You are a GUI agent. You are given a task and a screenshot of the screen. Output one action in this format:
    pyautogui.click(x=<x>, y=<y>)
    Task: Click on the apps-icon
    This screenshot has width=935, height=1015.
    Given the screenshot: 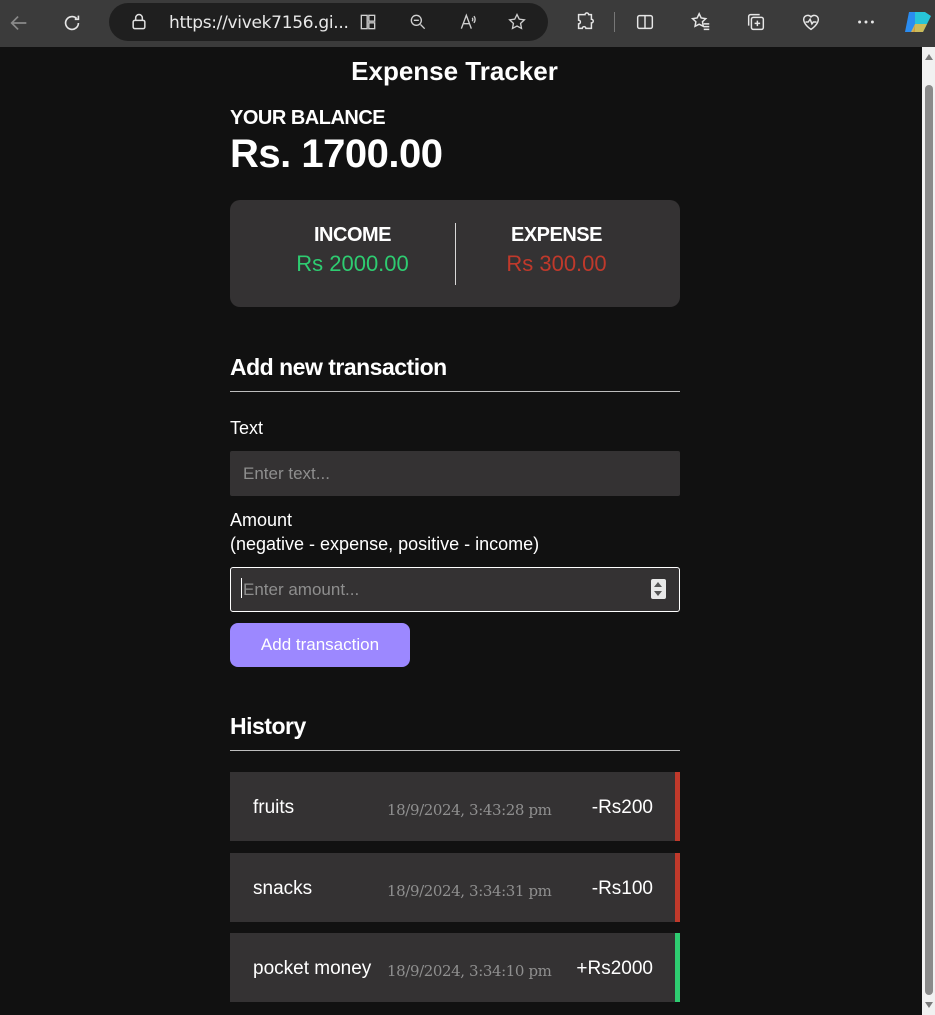 What is the action you would take?
    pyautogui.click(x=368, y=22)
    